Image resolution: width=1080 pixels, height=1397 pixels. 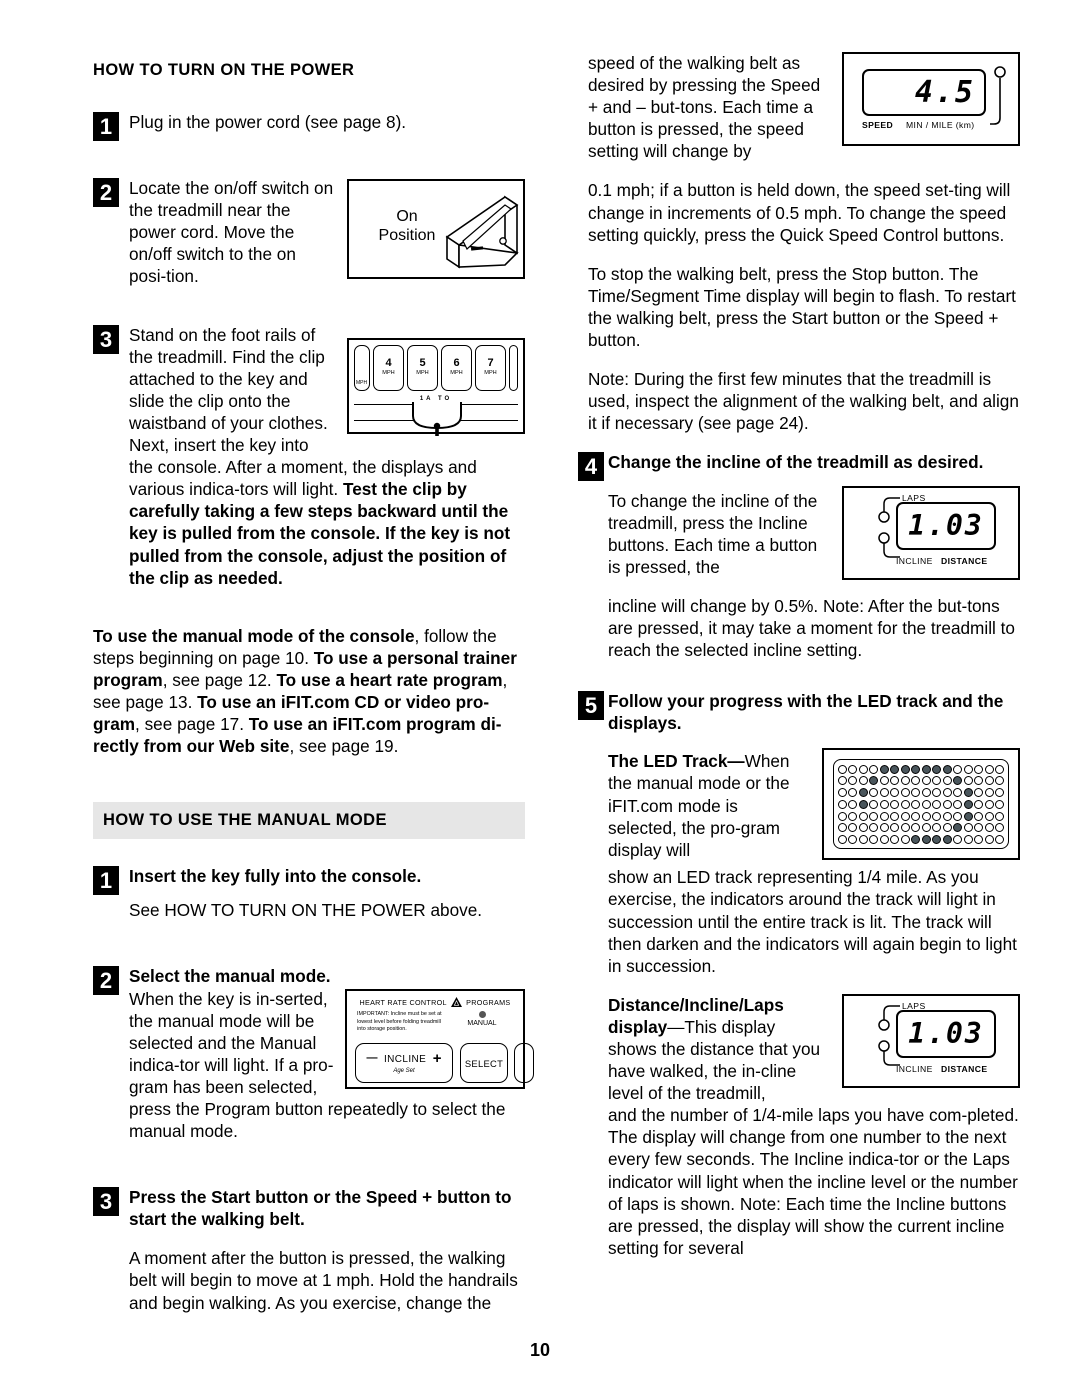 I want to click on step-number: 2, so click(x=106, y=193).